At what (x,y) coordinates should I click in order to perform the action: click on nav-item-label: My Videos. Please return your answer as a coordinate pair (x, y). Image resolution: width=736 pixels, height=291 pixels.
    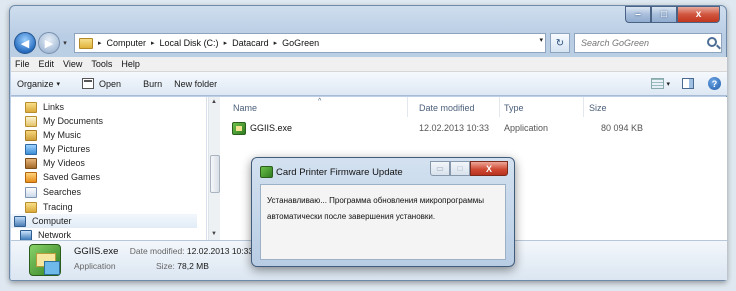
    Looking at the image, I should click on (64, 163).